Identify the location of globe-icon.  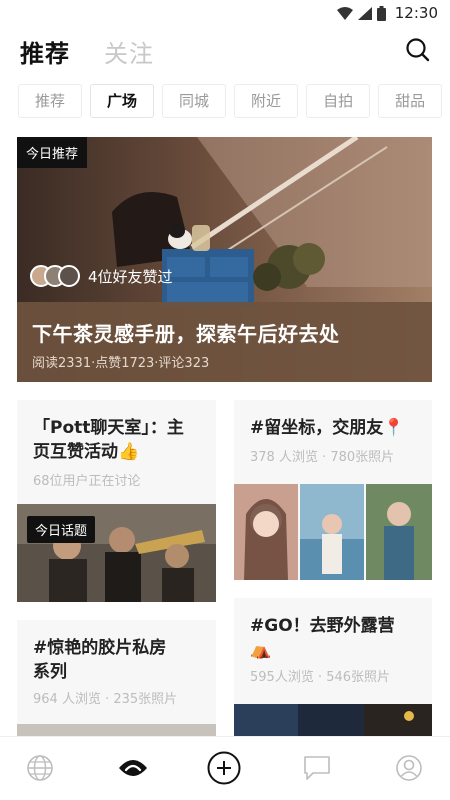
(40, 768).